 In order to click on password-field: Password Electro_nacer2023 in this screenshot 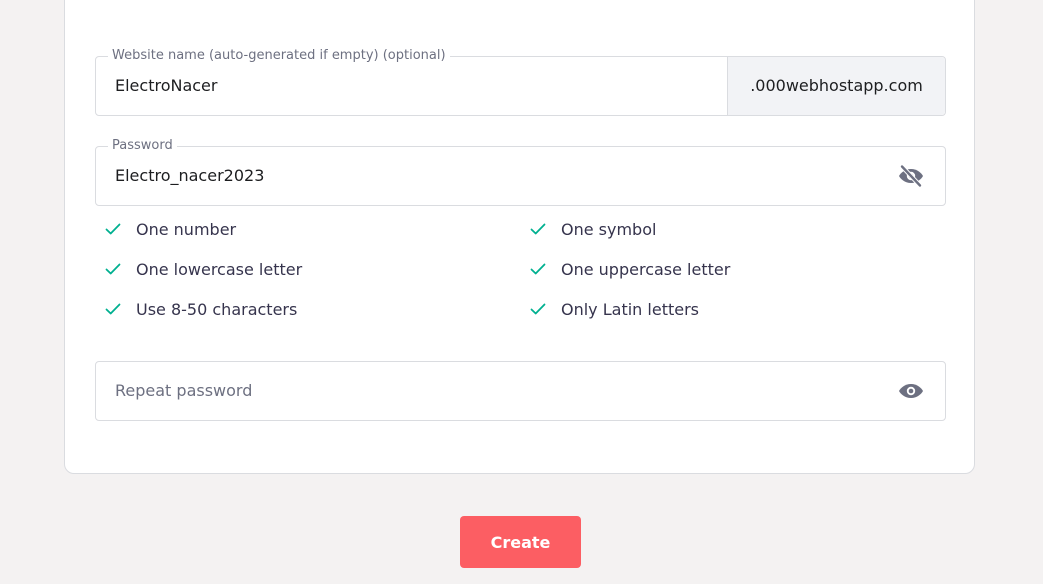, I will do `click(520, 171)`.